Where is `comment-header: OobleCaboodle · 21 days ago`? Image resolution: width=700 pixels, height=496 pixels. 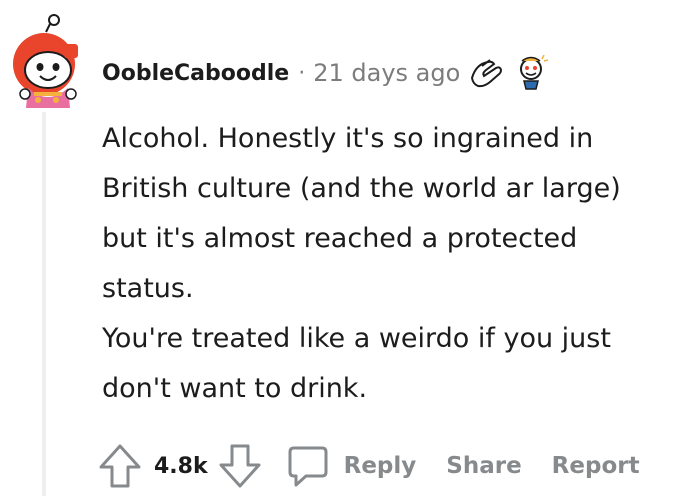 comment-header: OobleCaboodle · 21 days ago is located at coordinates (325, 73).